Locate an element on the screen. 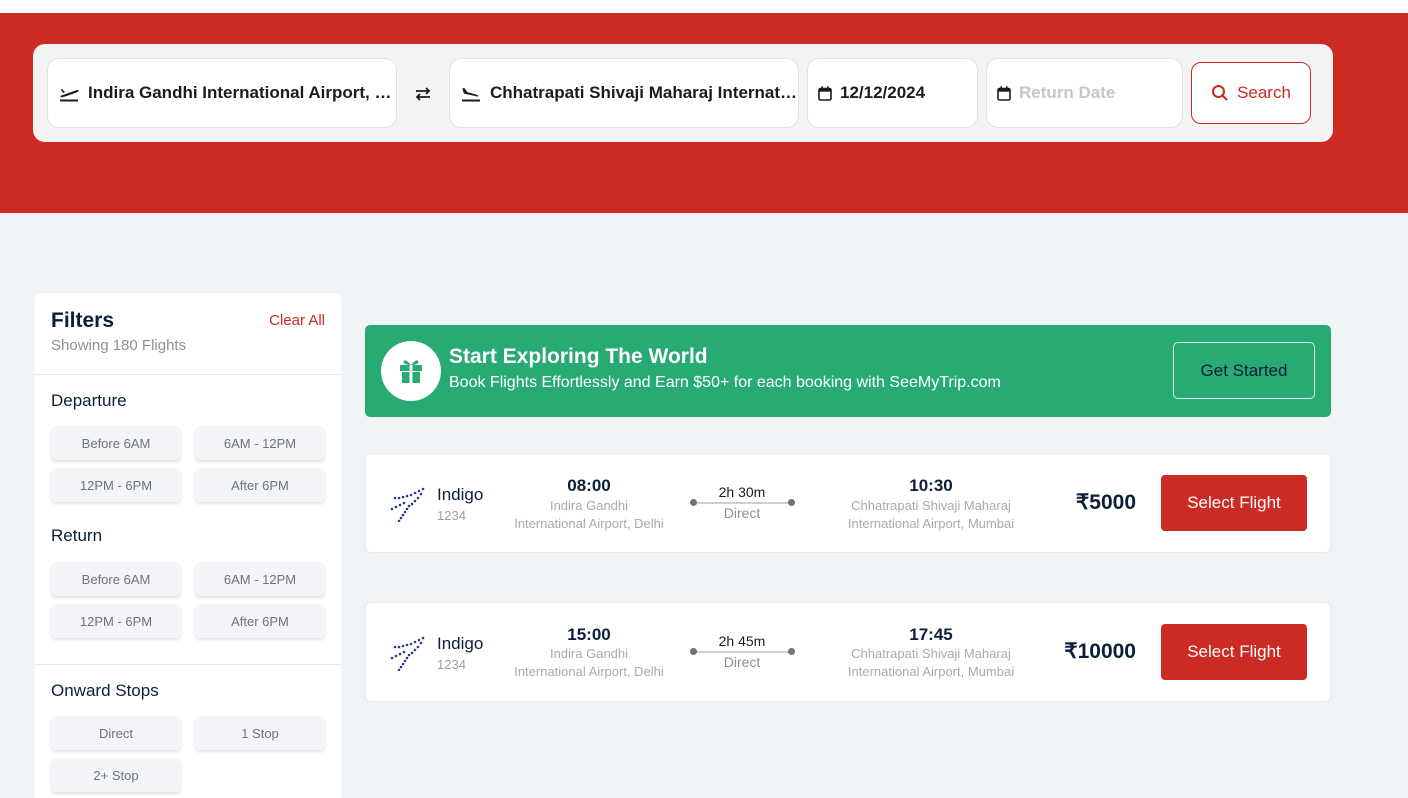 The image size is (1408, 798). flight-duration: 2h 30m is located at coordinates (742, 492).